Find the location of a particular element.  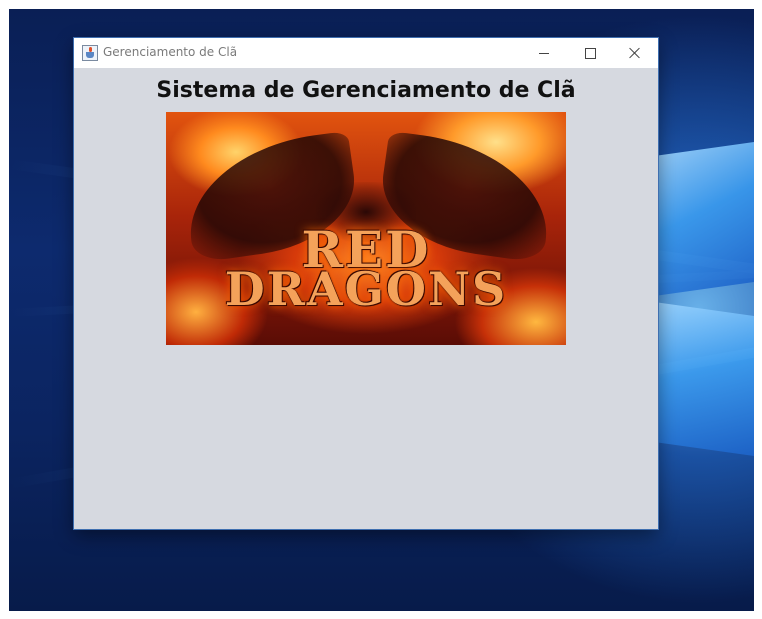

banner-logo-line2: DRAGONS is located at coordinates (366, 289).